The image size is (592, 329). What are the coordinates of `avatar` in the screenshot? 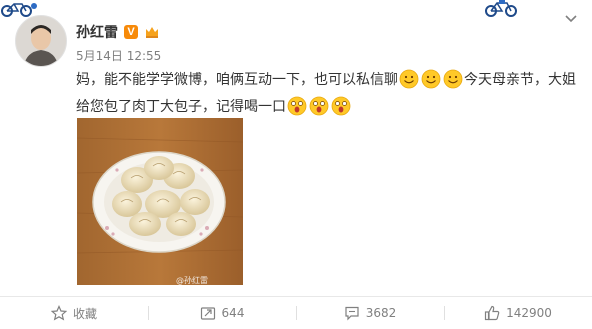 It's located at (41, 41).